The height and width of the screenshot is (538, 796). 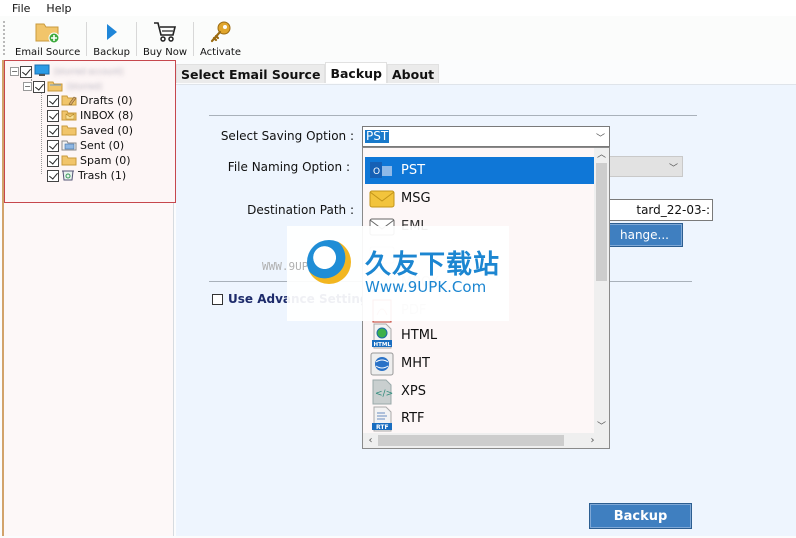 What do you see at coordinates (39, 86) in the screenshot?
I see `account-checkbox` at bounding box center [39, 86].